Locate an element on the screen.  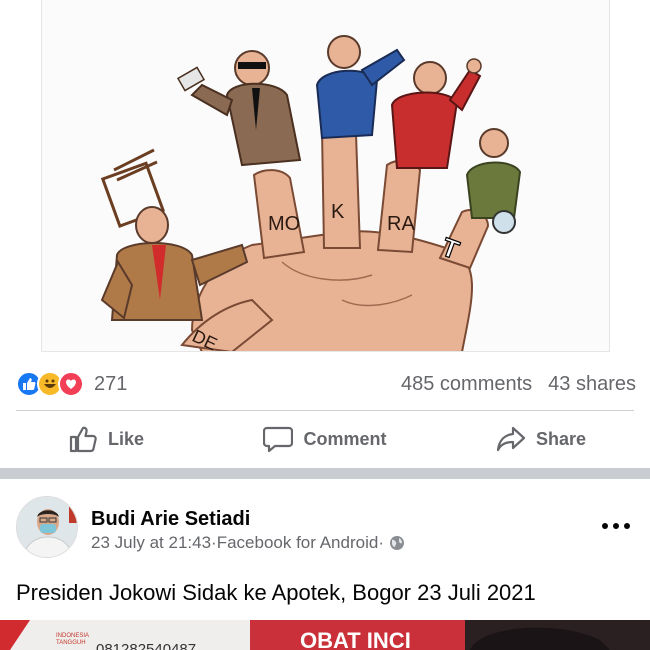
letters-ra: RA is located at coordinates (401, 224).